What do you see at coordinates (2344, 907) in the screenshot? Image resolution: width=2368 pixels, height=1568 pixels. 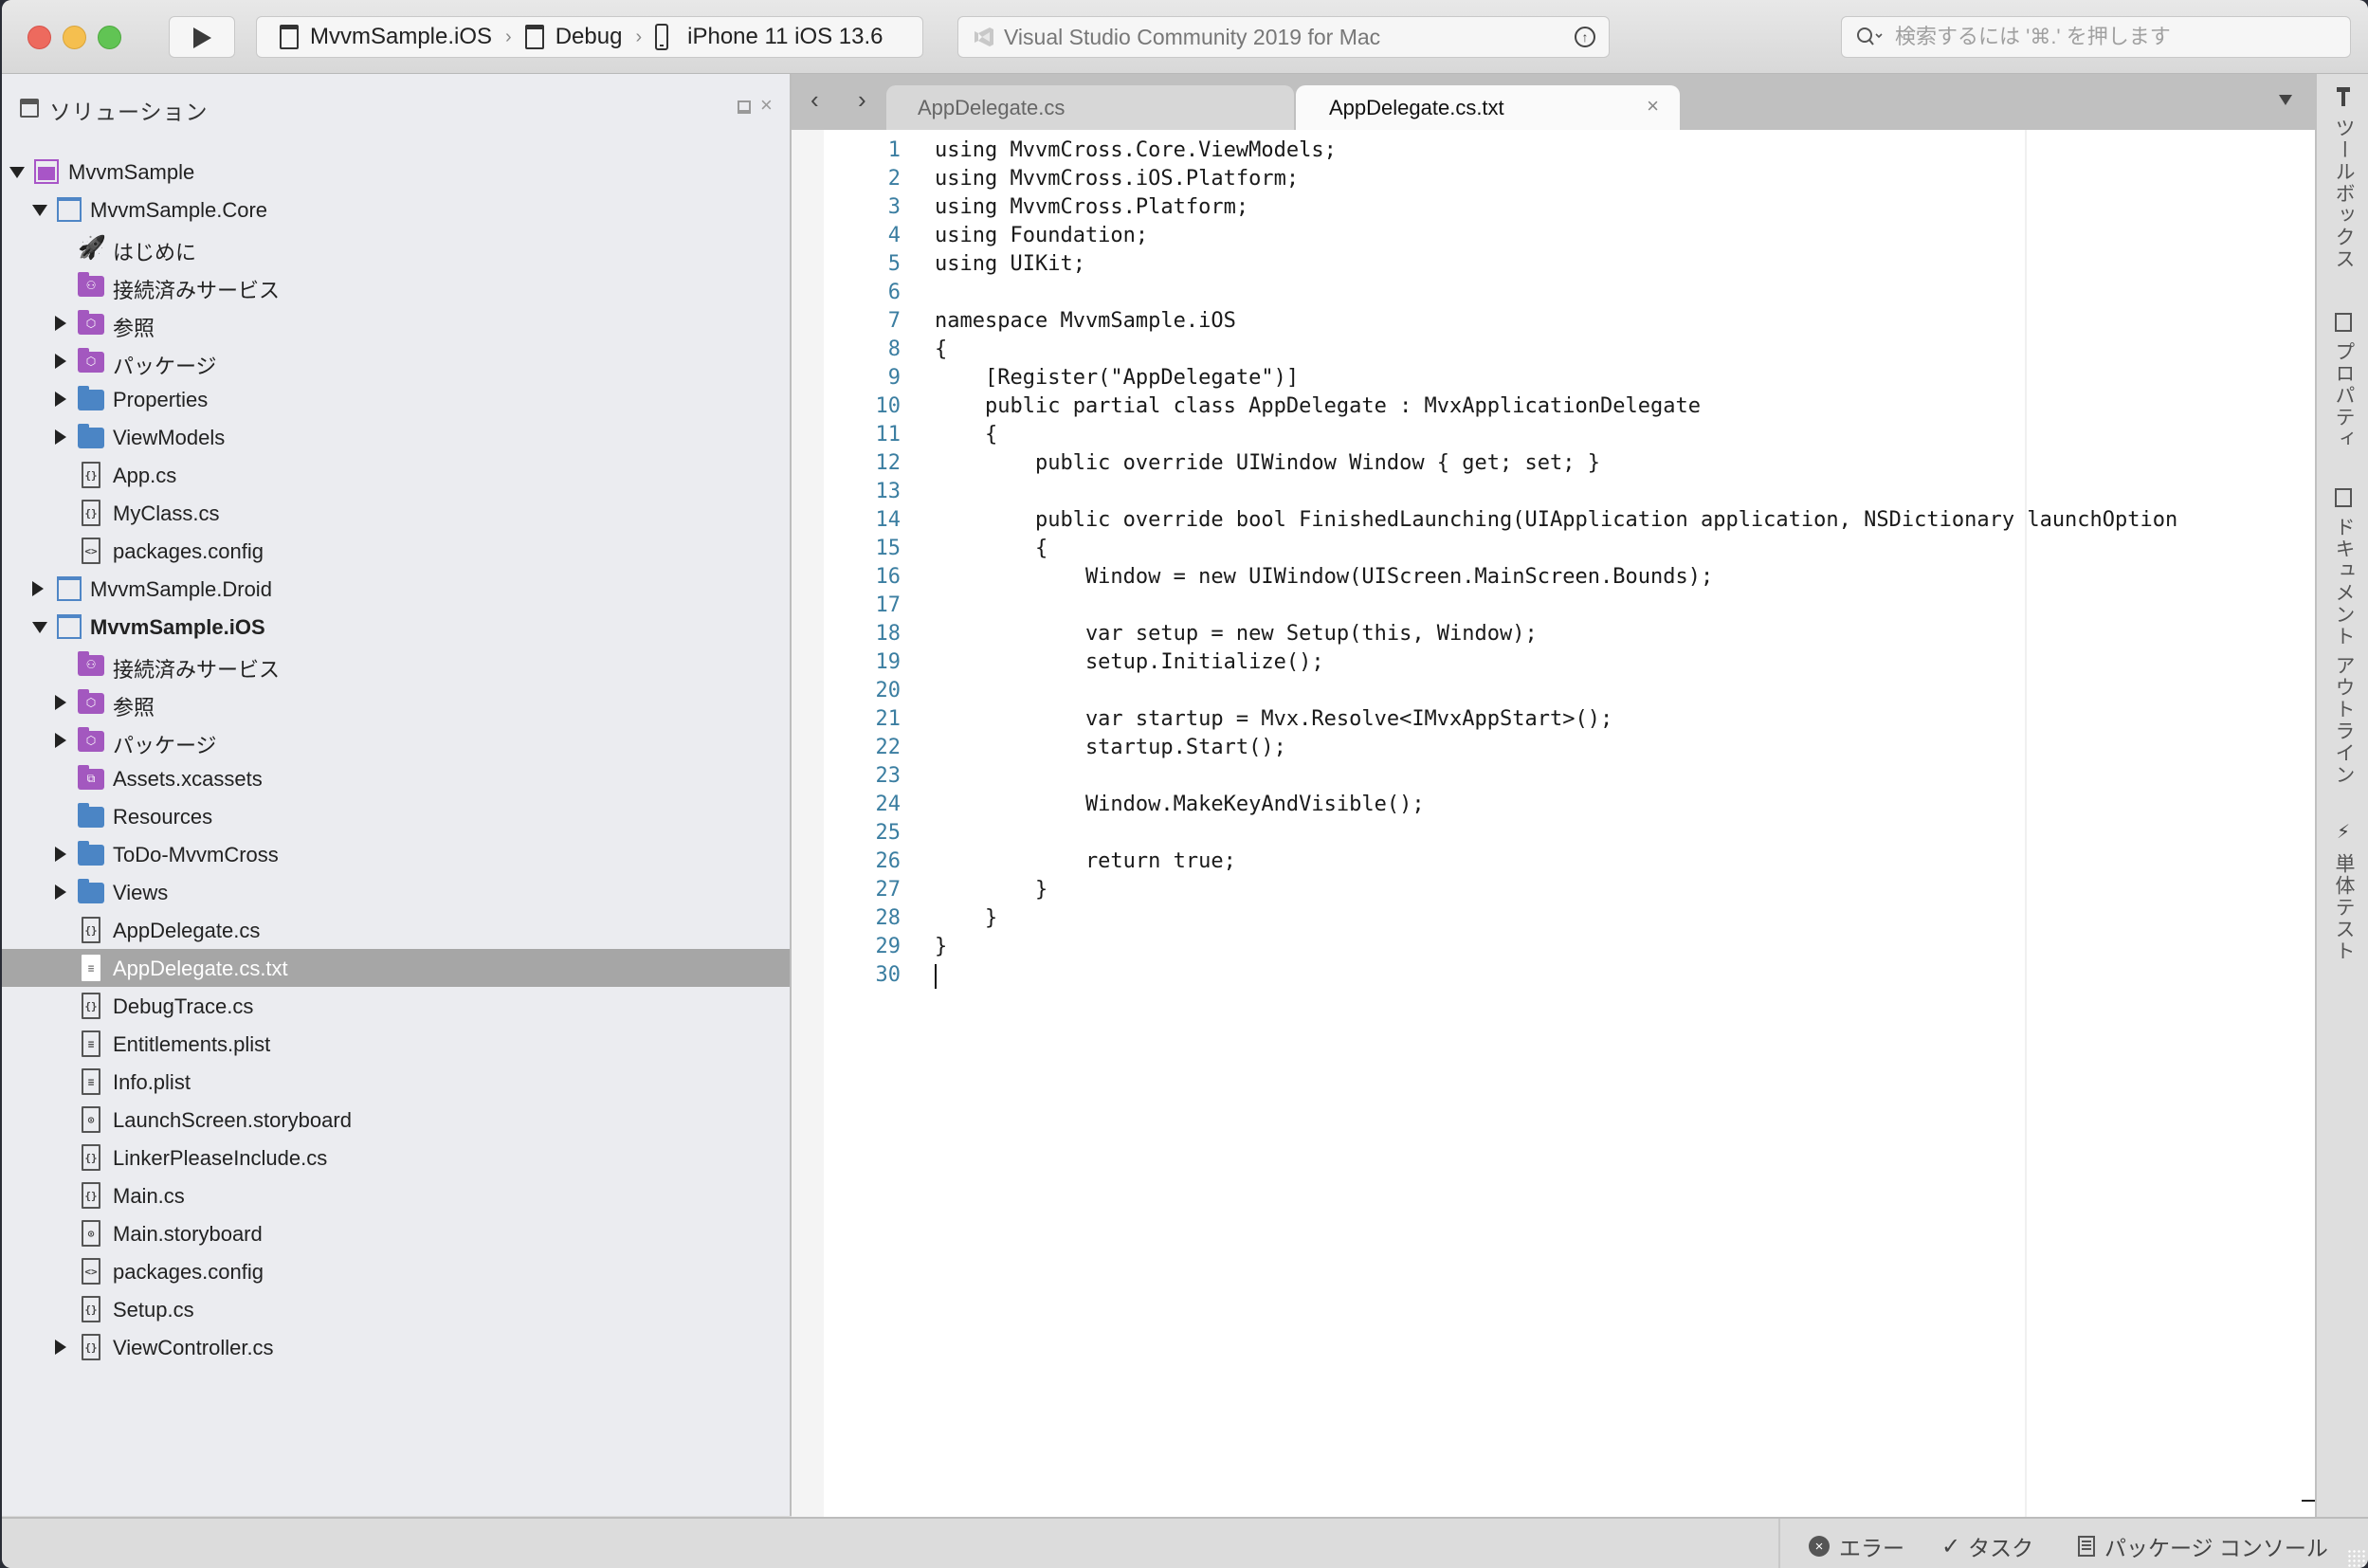 I see `pad-label: 単体テスト` at bounding box center [2344, 907].